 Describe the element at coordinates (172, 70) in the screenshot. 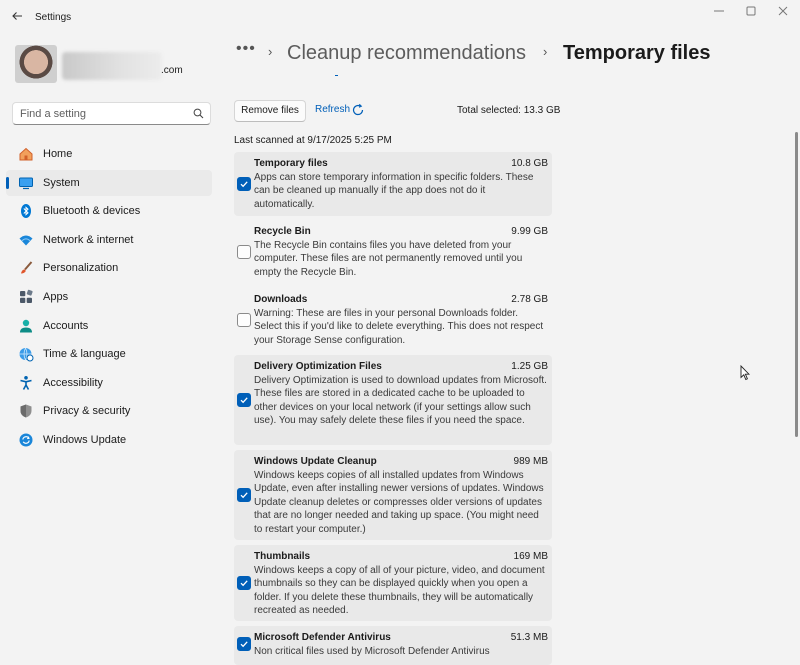

I see `profile-email: .com` at that location.